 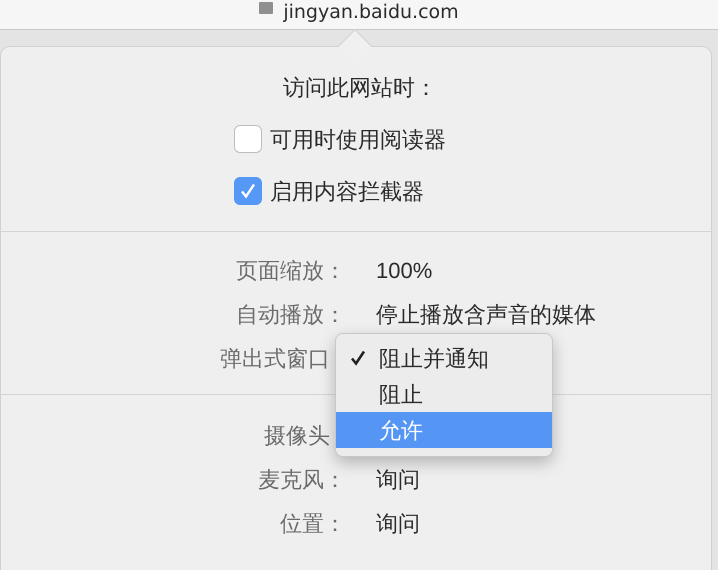 I want to click on checkbox-label: 可用时使用阅读器, so click(x=358, y=139).